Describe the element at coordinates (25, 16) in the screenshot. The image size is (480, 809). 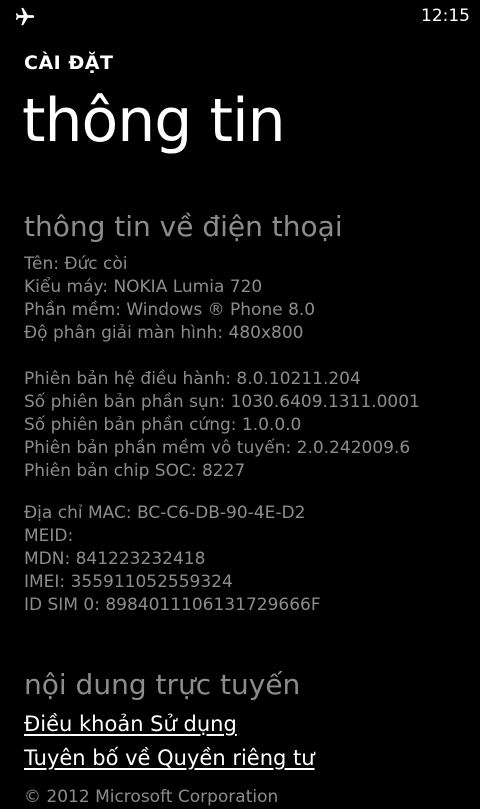
I see `airplane-icon` at that location.